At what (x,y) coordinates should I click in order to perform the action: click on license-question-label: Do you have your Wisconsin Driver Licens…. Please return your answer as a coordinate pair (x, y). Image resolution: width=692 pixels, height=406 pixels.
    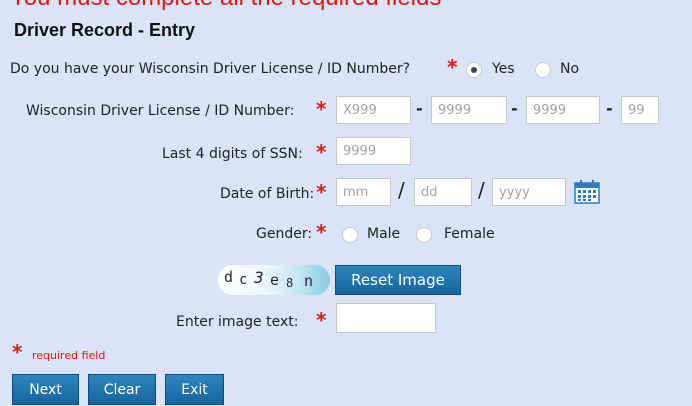
    Looking at the image, I should click on (210, 69).